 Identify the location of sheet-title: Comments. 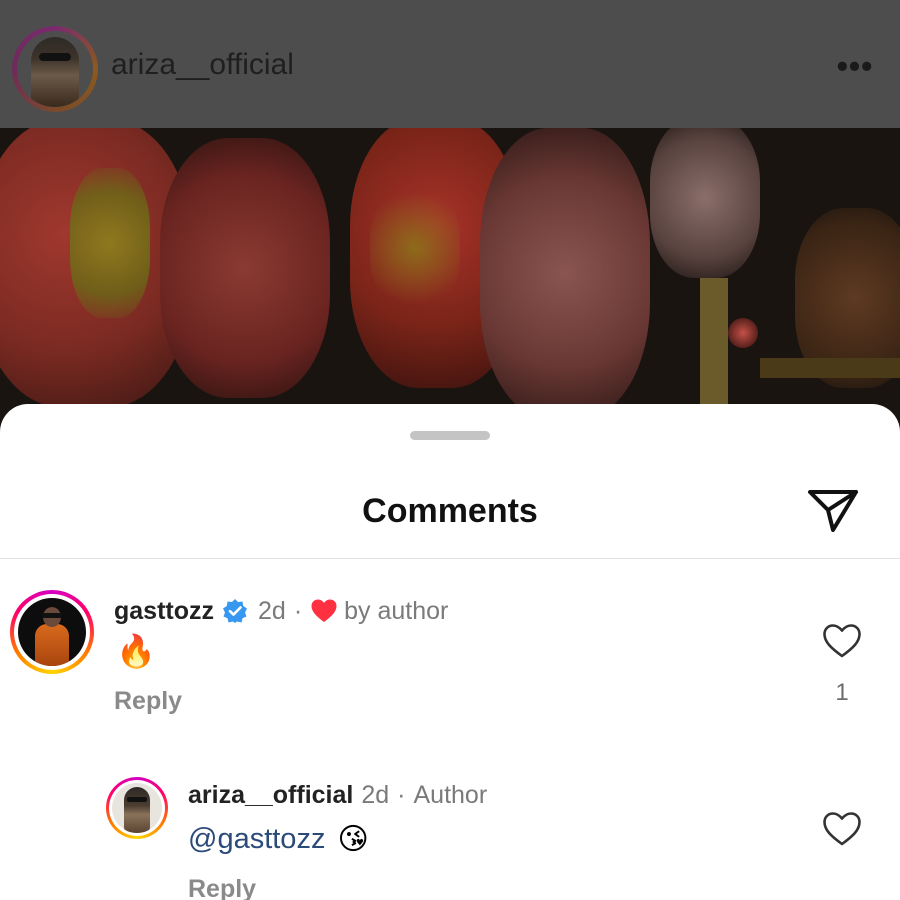
(450, 511).